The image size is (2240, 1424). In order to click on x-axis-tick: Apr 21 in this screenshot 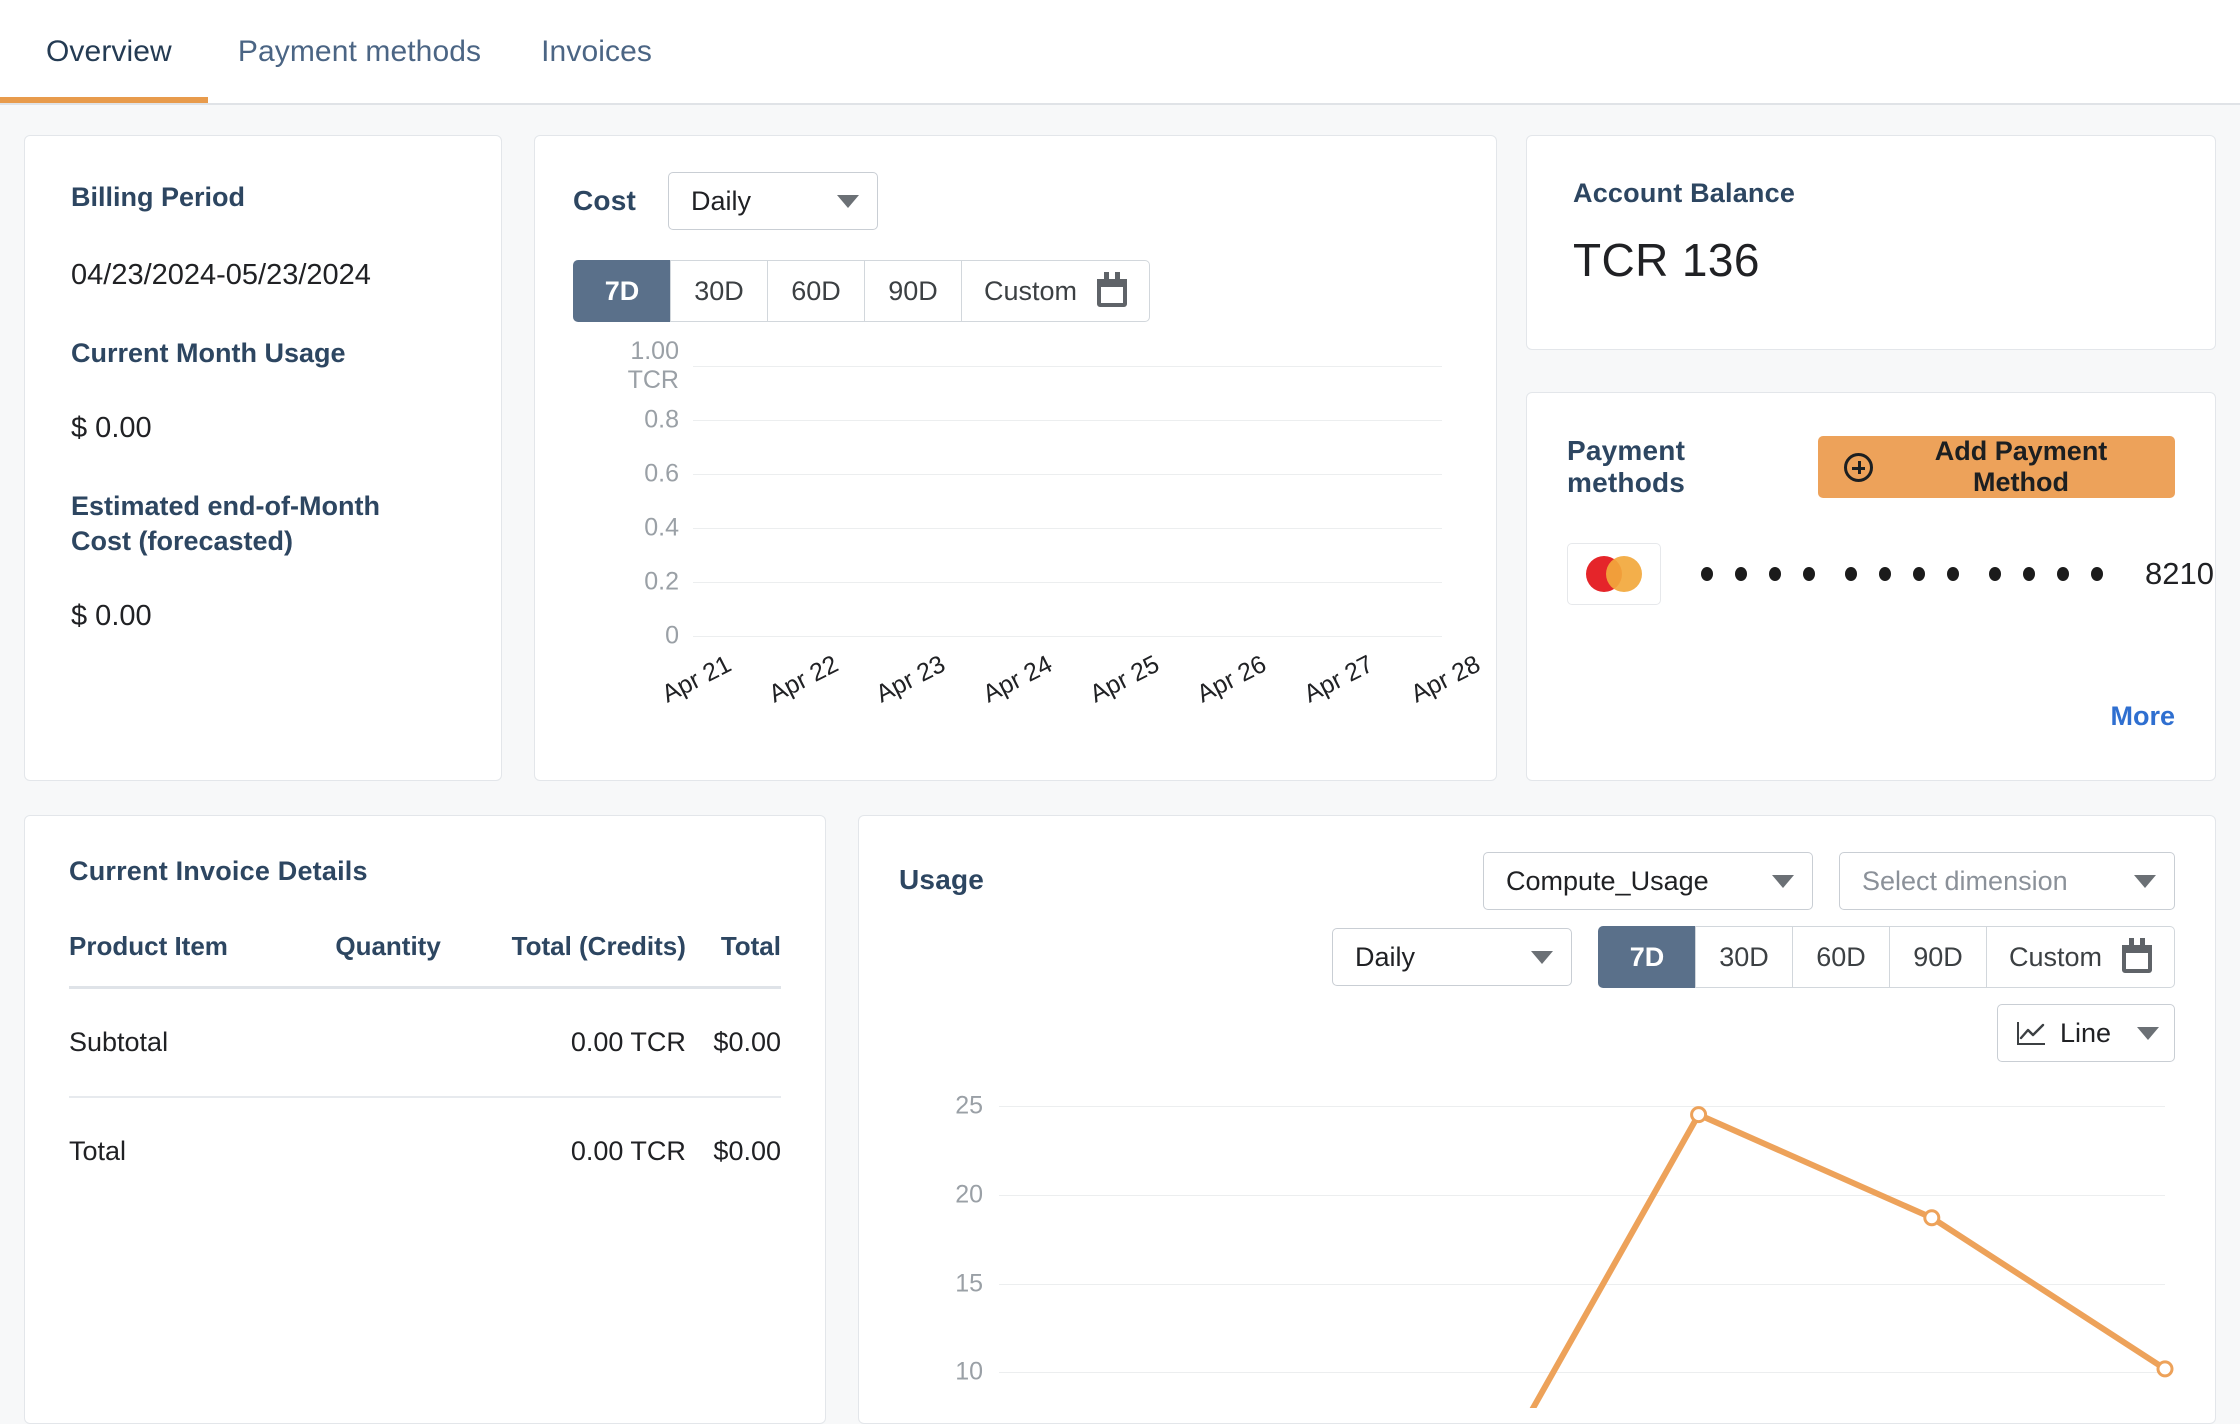, I will do `click(696, 679)`.